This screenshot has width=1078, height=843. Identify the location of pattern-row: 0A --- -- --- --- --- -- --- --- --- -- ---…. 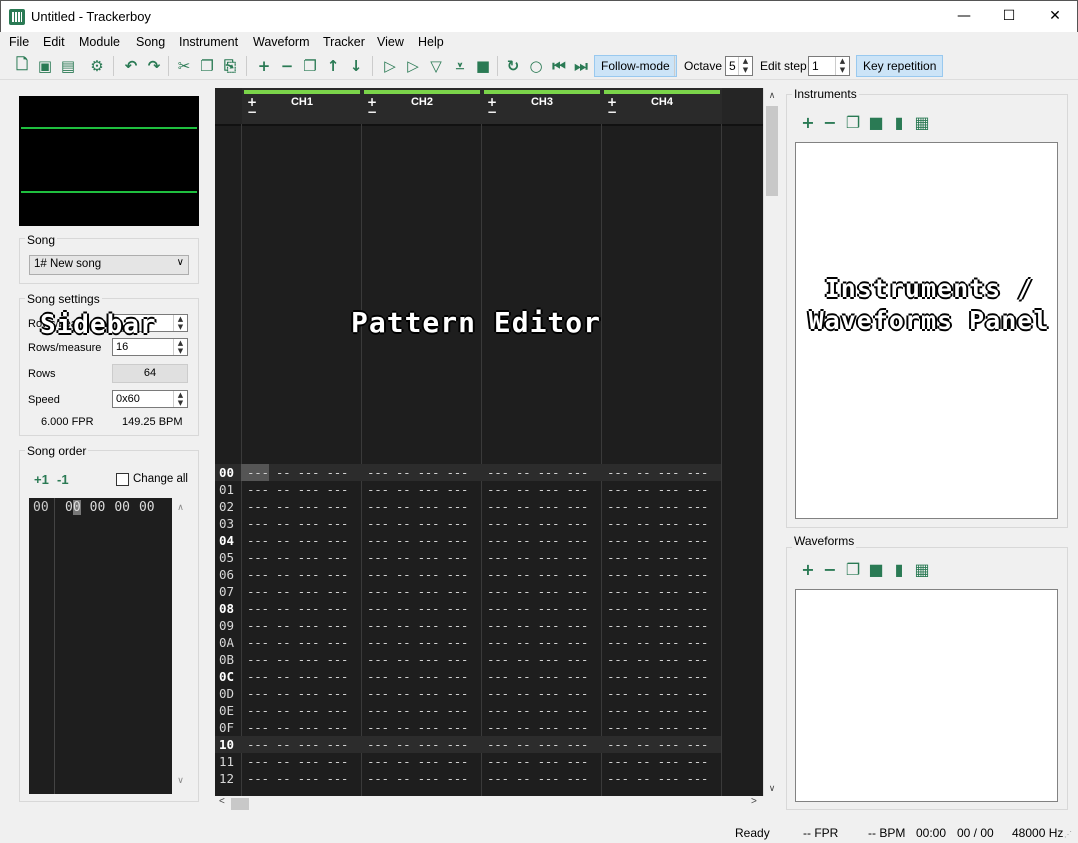
(468, 642).